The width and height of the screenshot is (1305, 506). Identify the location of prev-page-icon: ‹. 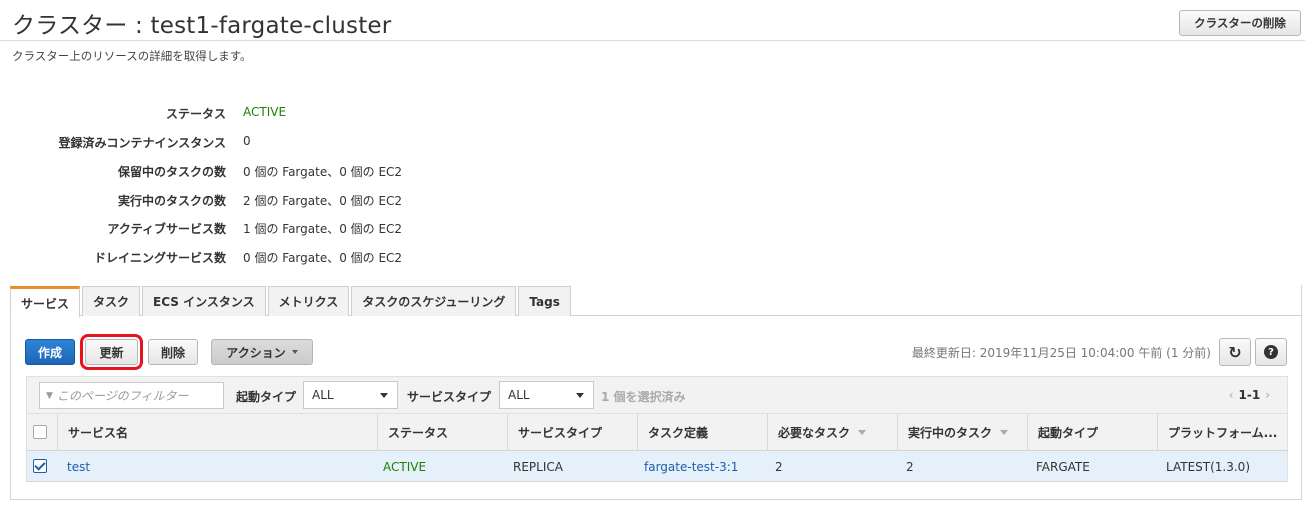
(1231, 395).